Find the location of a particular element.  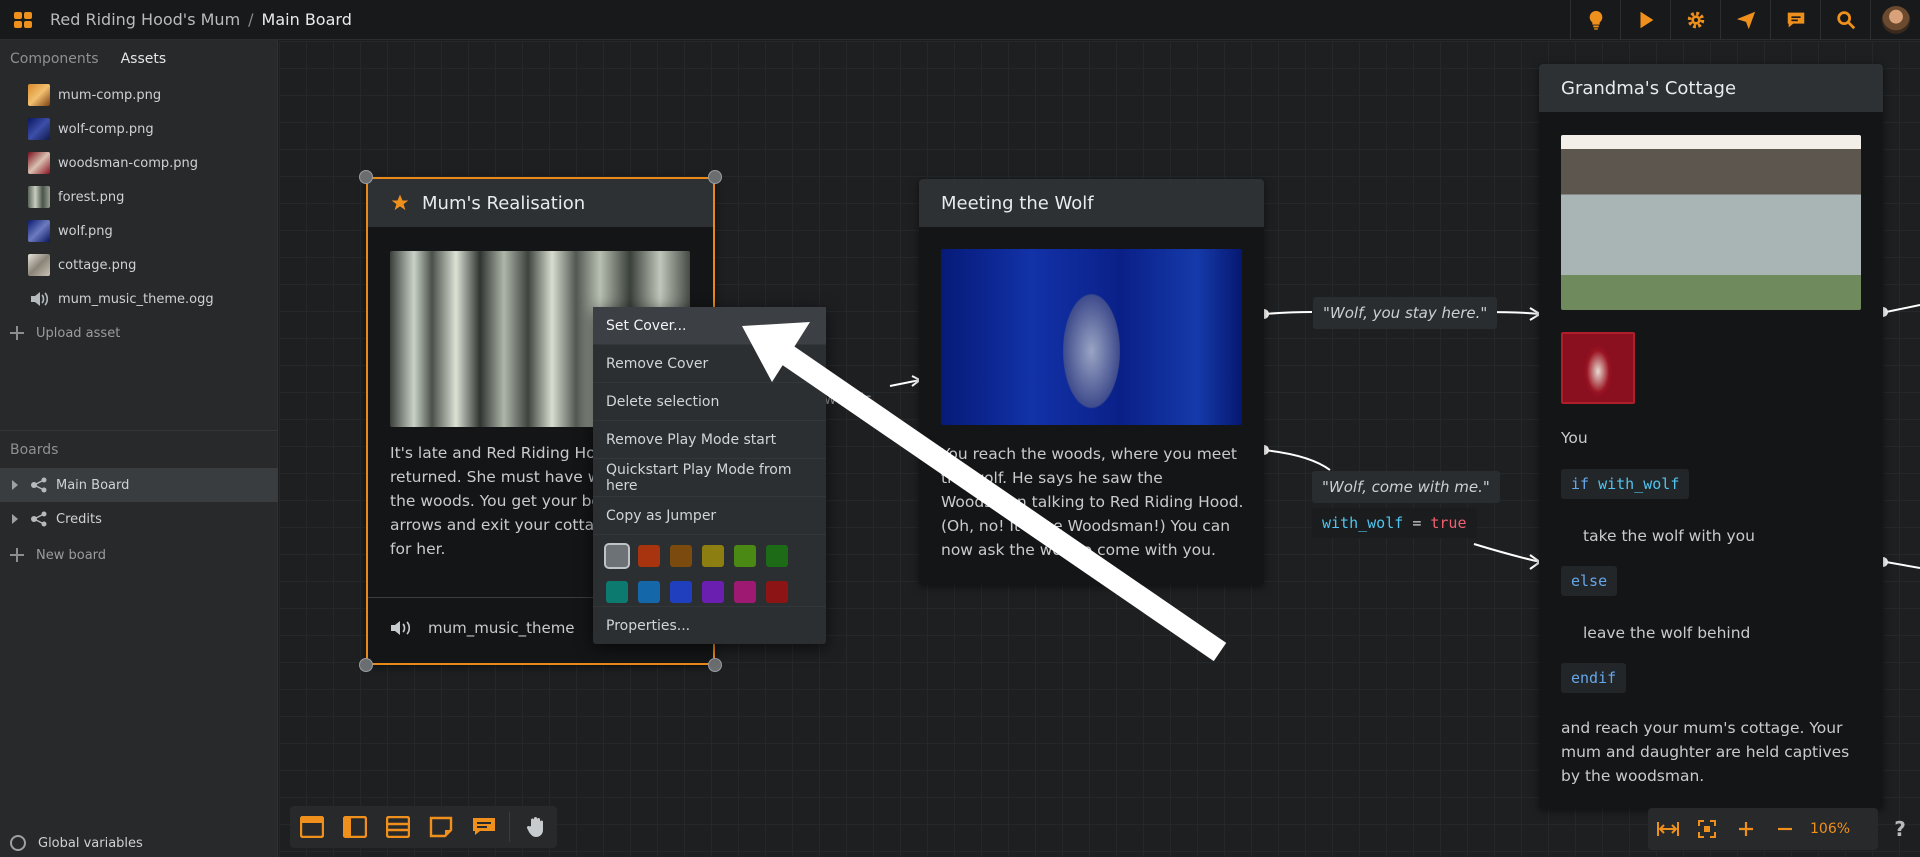

zoom-controls: 106% is located at coordinates (1763, 829).